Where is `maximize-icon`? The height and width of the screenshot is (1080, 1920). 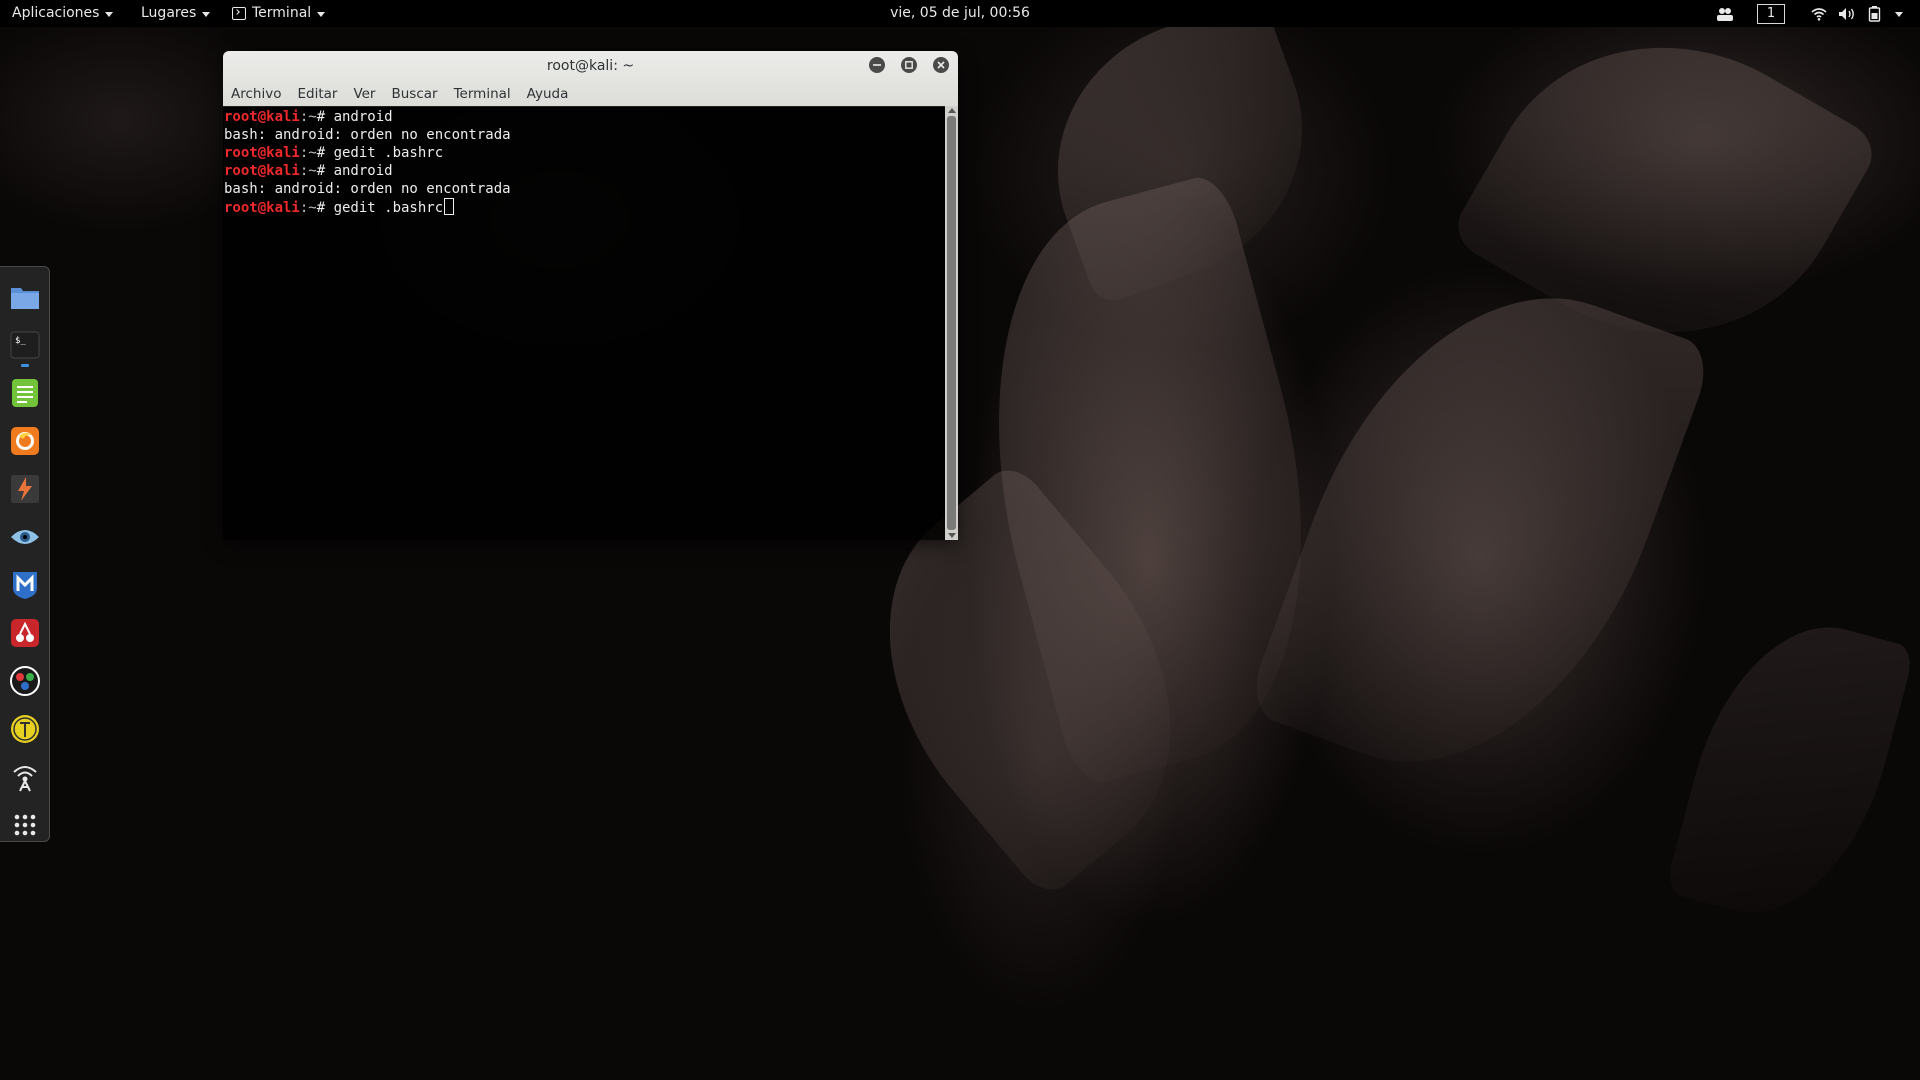
maximize-icon is located at coordinates (909, 65).